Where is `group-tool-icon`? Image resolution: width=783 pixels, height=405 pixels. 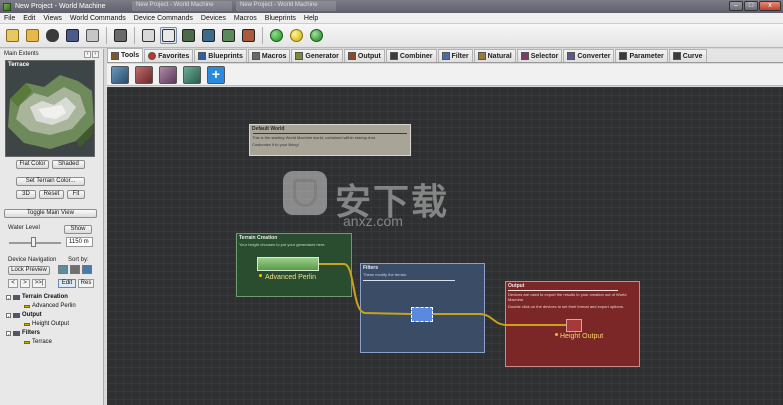 group-tool-icon is located at coordinates (120, 74).